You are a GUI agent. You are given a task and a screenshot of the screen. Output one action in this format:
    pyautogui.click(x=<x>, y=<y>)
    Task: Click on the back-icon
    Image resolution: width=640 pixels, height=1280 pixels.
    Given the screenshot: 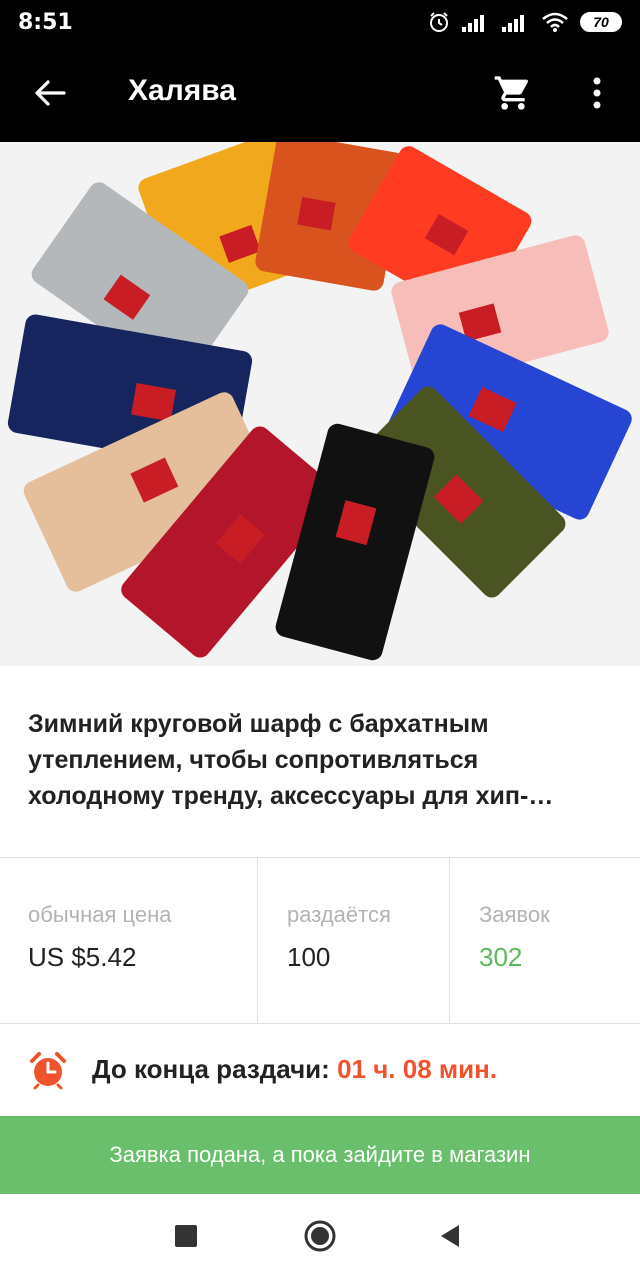 What is the action you would take?
    pyautogui.click(x=450, y=1236)
    